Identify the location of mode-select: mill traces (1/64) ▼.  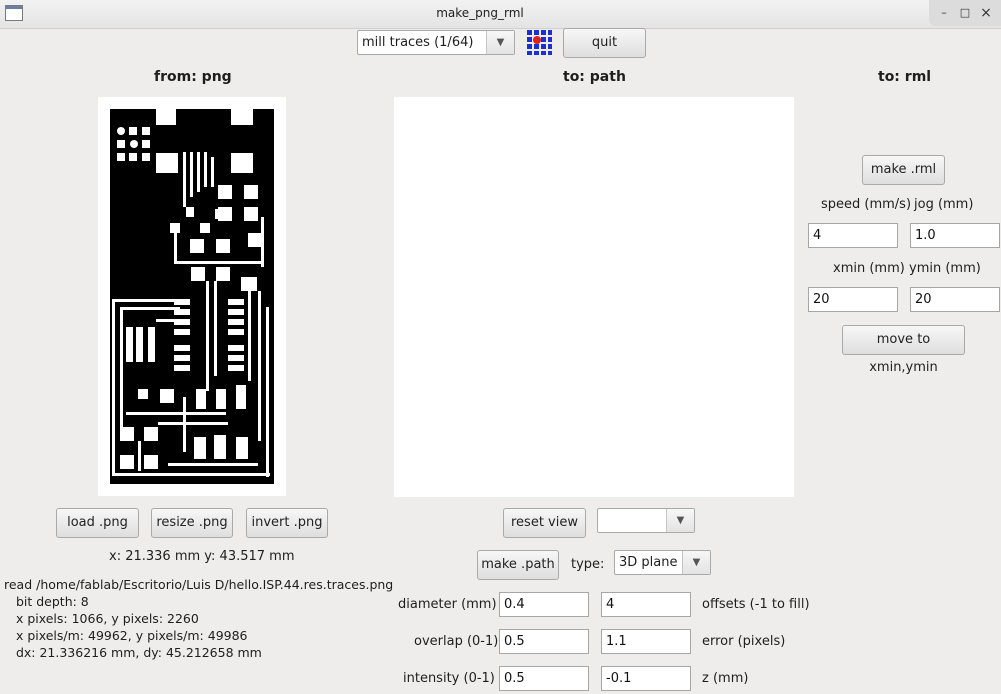
(436, 42).